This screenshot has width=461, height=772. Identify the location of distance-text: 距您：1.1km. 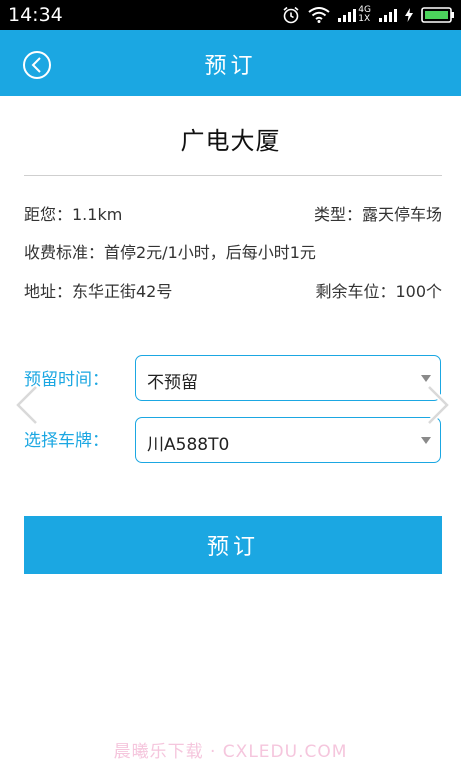
(73, 214).